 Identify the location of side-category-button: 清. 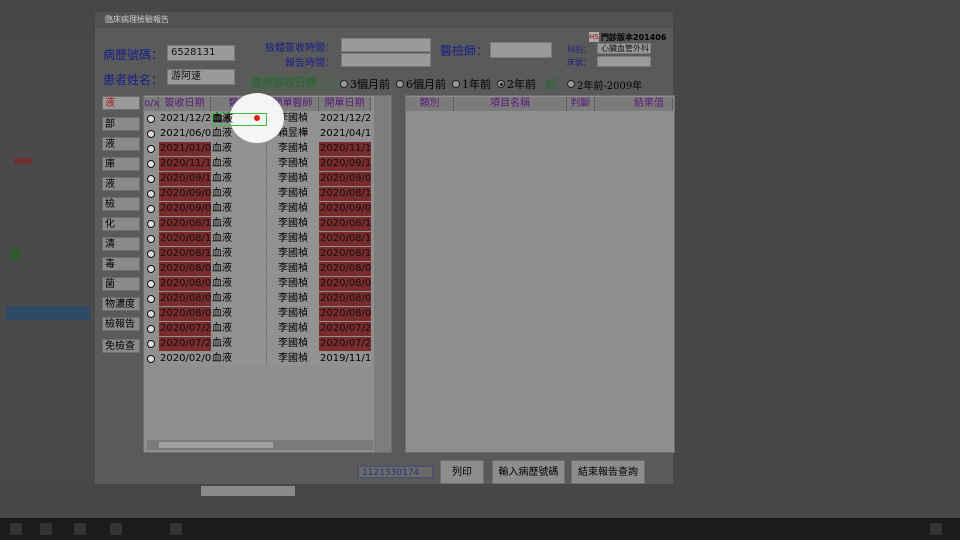
(121, 244).